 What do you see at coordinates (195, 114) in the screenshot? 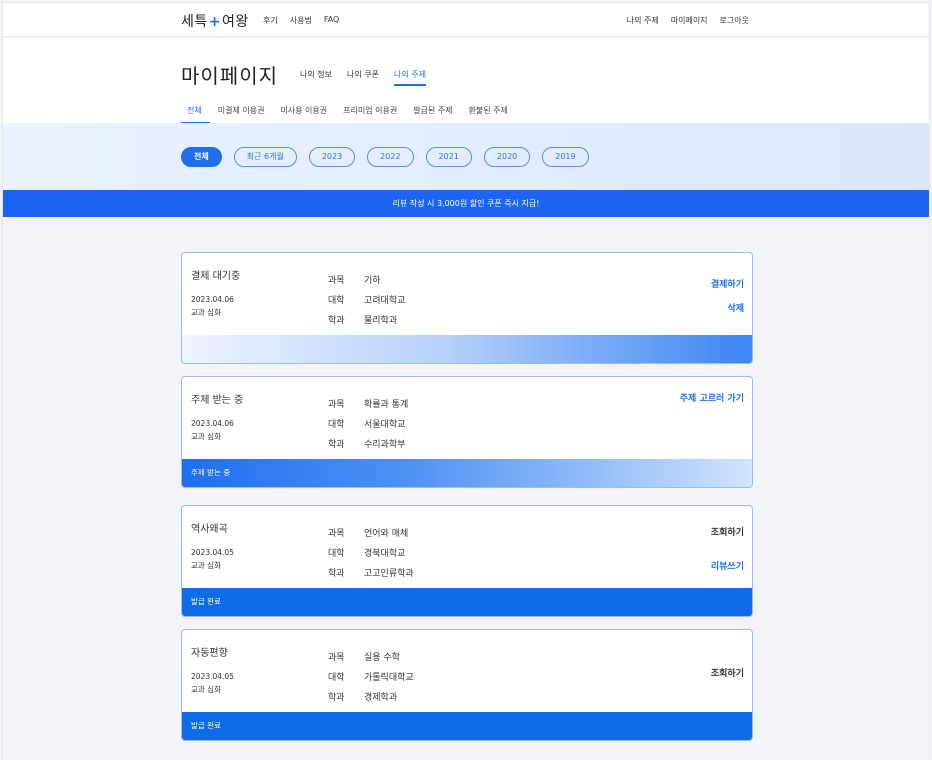
I see `sub-tab-all: 전체` at bounding box center [195, 114].